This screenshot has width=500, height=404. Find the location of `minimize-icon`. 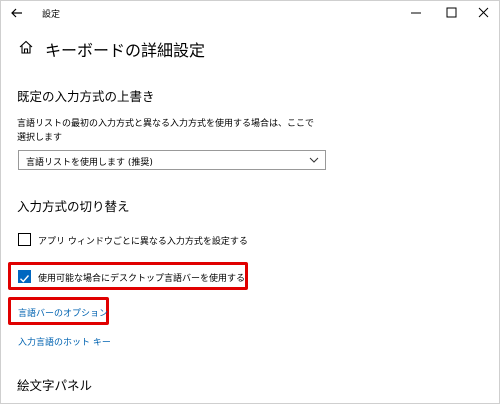

minimize-icon is located at coordinates (416, 13).